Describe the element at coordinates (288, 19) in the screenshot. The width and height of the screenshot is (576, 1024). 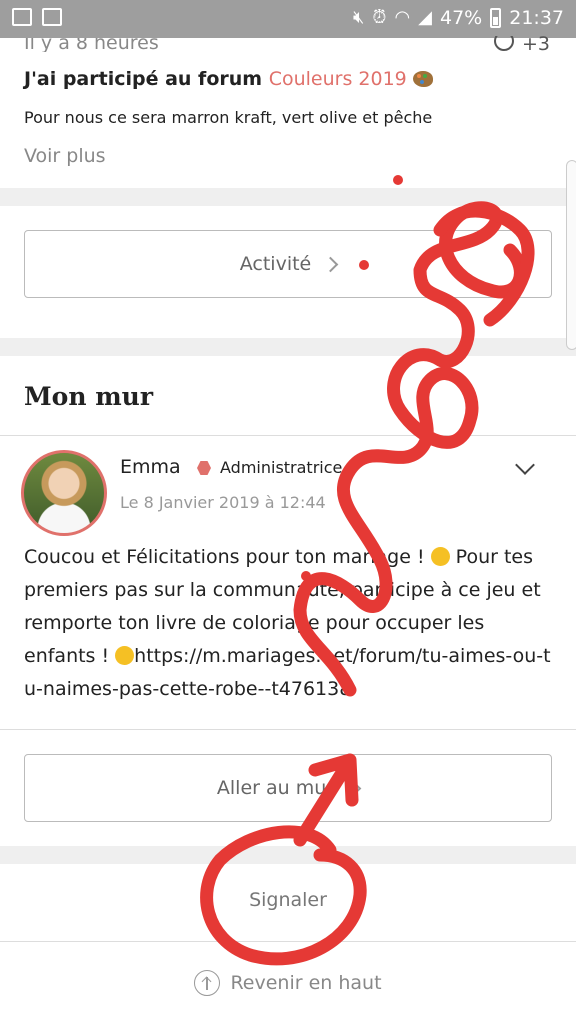
I see `status-bar: 🔇︎ ⏰︎ ◠ ◢ 47% 21:37` at that location.